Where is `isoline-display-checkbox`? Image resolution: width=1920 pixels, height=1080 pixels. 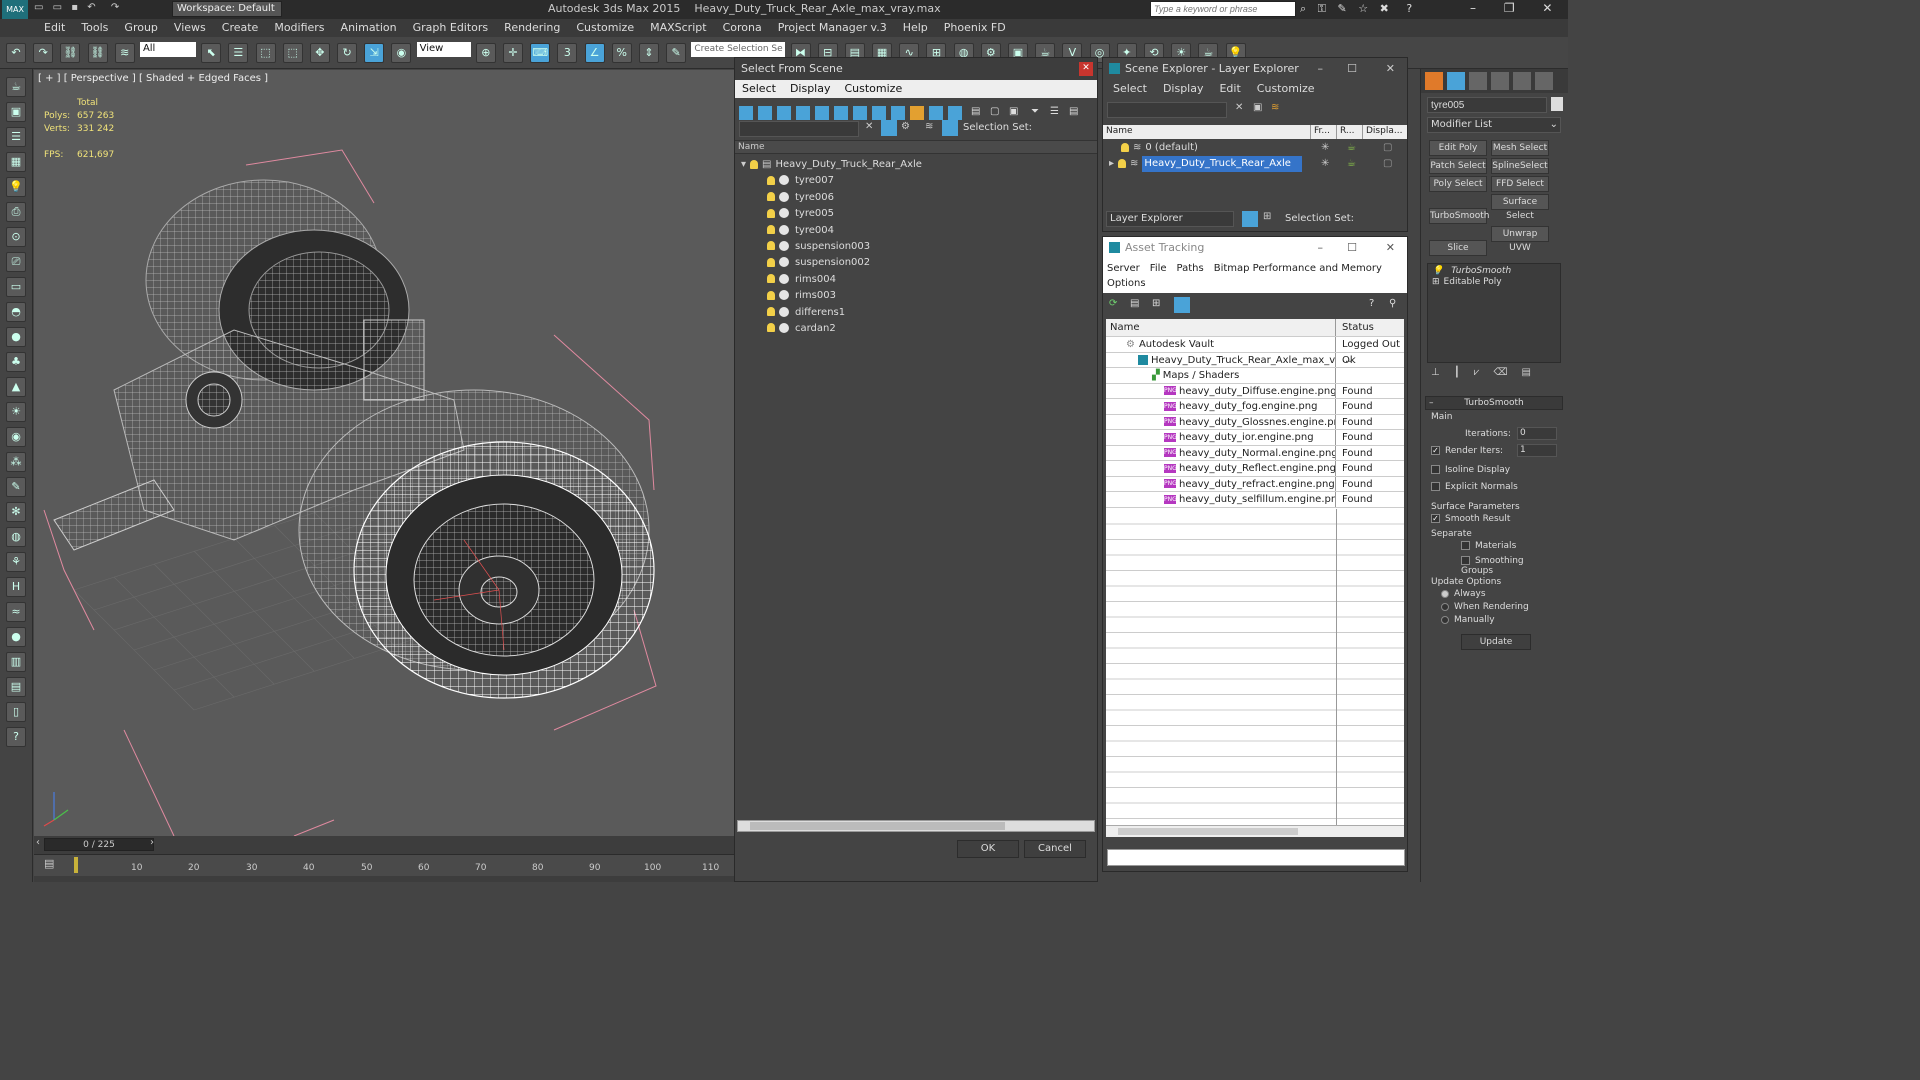
isoline-display-checkbox is located at coordinates (1435, 469).